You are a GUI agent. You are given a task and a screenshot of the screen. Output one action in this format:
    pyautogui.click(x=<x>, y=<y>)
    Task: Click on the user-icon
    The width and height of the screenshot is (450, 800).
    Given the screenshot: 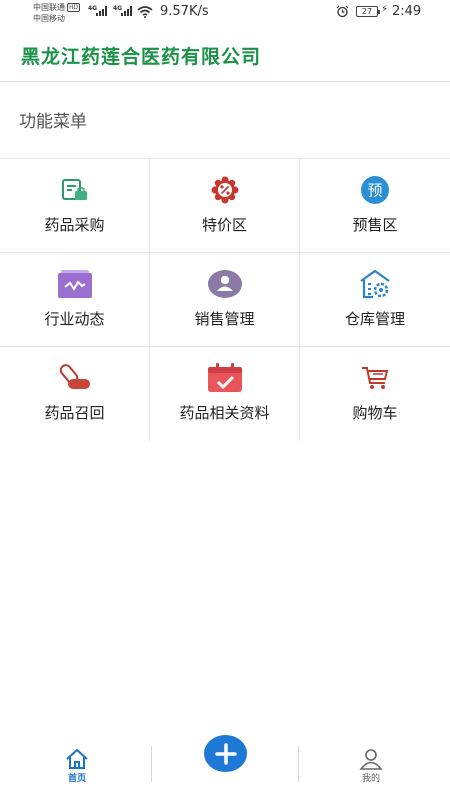 What is the action you would take?
    pyautogui.click(x=371, y=759)
    